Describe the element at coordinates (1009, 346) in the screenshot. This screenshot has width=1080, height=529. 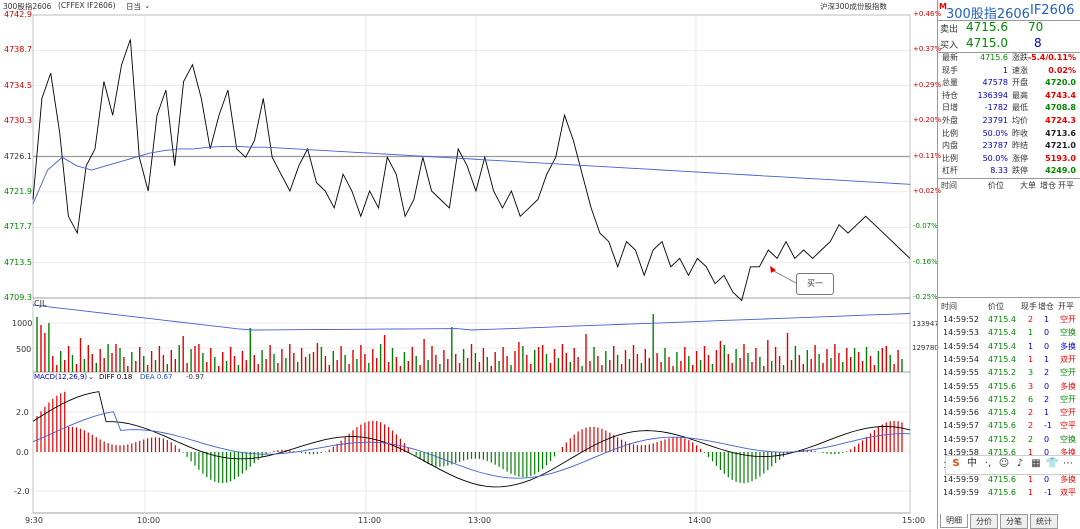
I see `trade-row: 14:59:54 4715.4 1 0 多换` at that location.